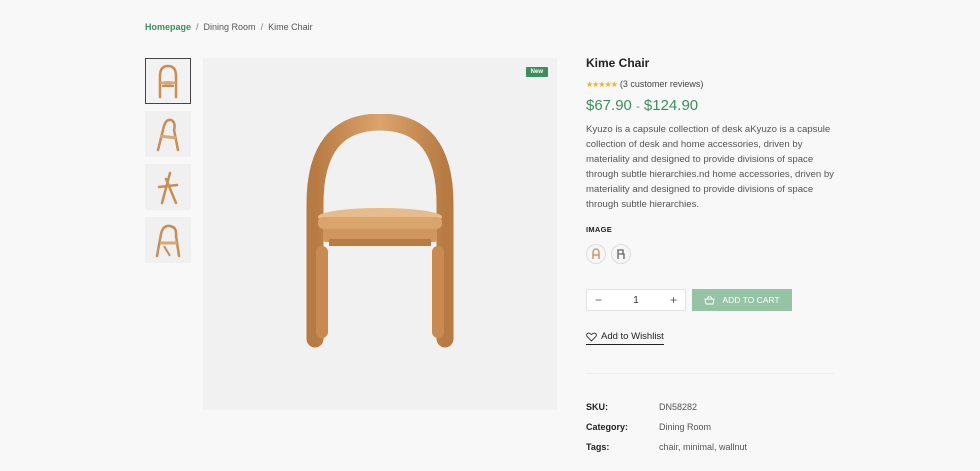  What do you see at coordinates (662, 84) in the screenshot?
I see `reviews-link: (3 customer reviews)` at bounding box center [662, 84].